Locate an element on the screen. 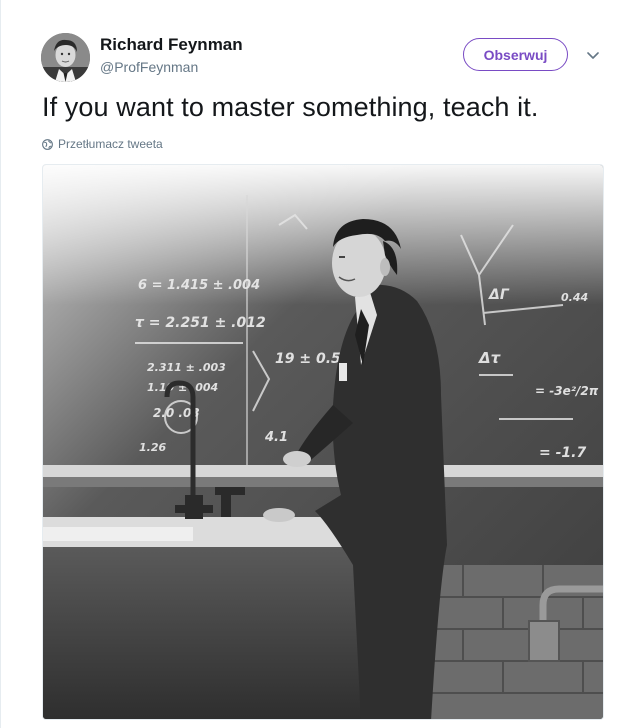 The height and width of the screenshot is (728, 641). translate-label: Przetłumacz tweeta is located at coordinates (110, 144).